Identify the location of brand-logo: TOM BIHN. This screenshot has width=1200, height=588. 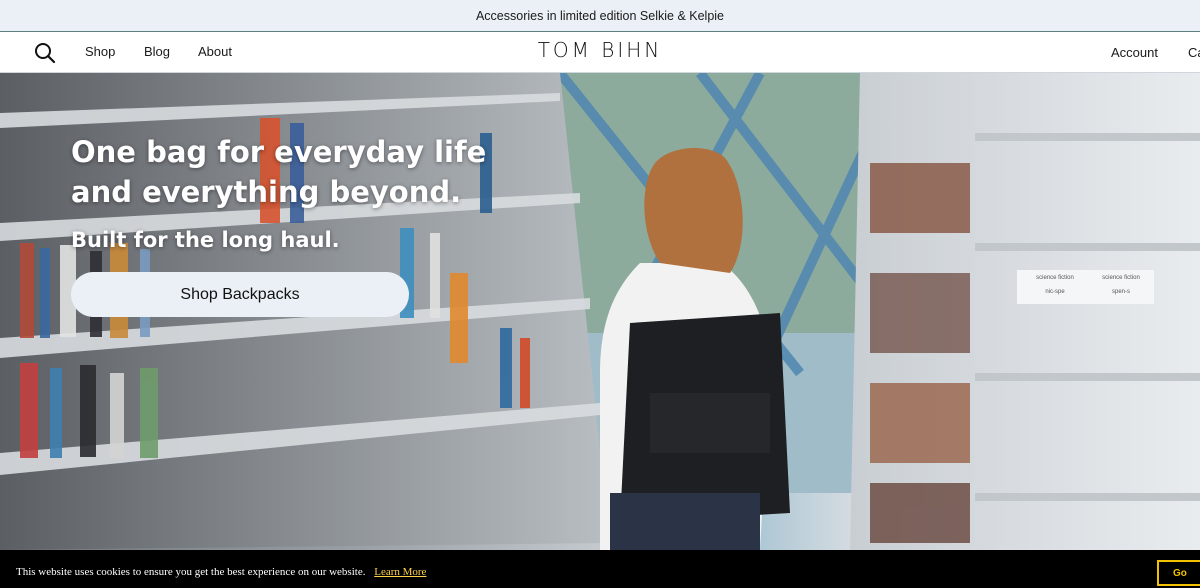
(600, 50).